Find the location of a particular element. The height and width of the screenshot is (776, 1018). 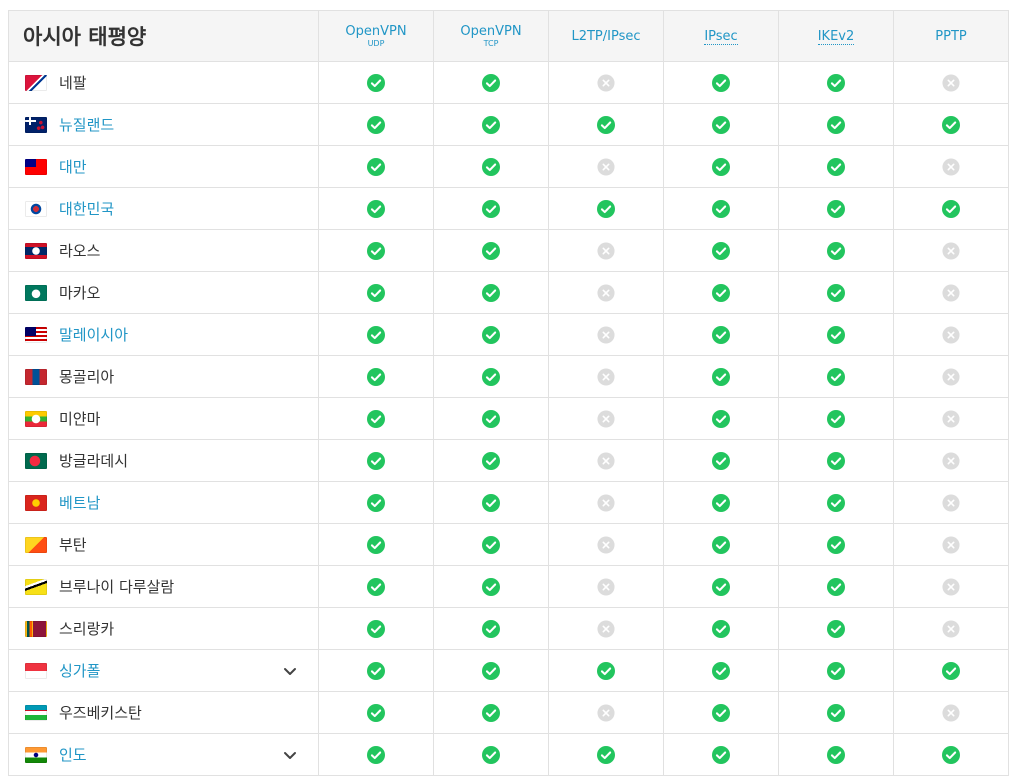

column-label: L2TP/IPsec is located at coordinates (606, 36).